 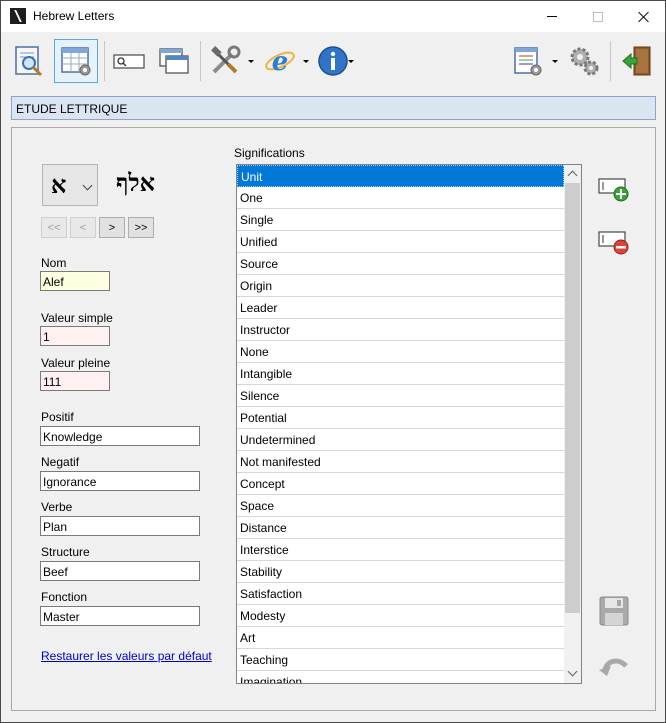 I want to click on list-item: Distance, so click(x=400, y=528).